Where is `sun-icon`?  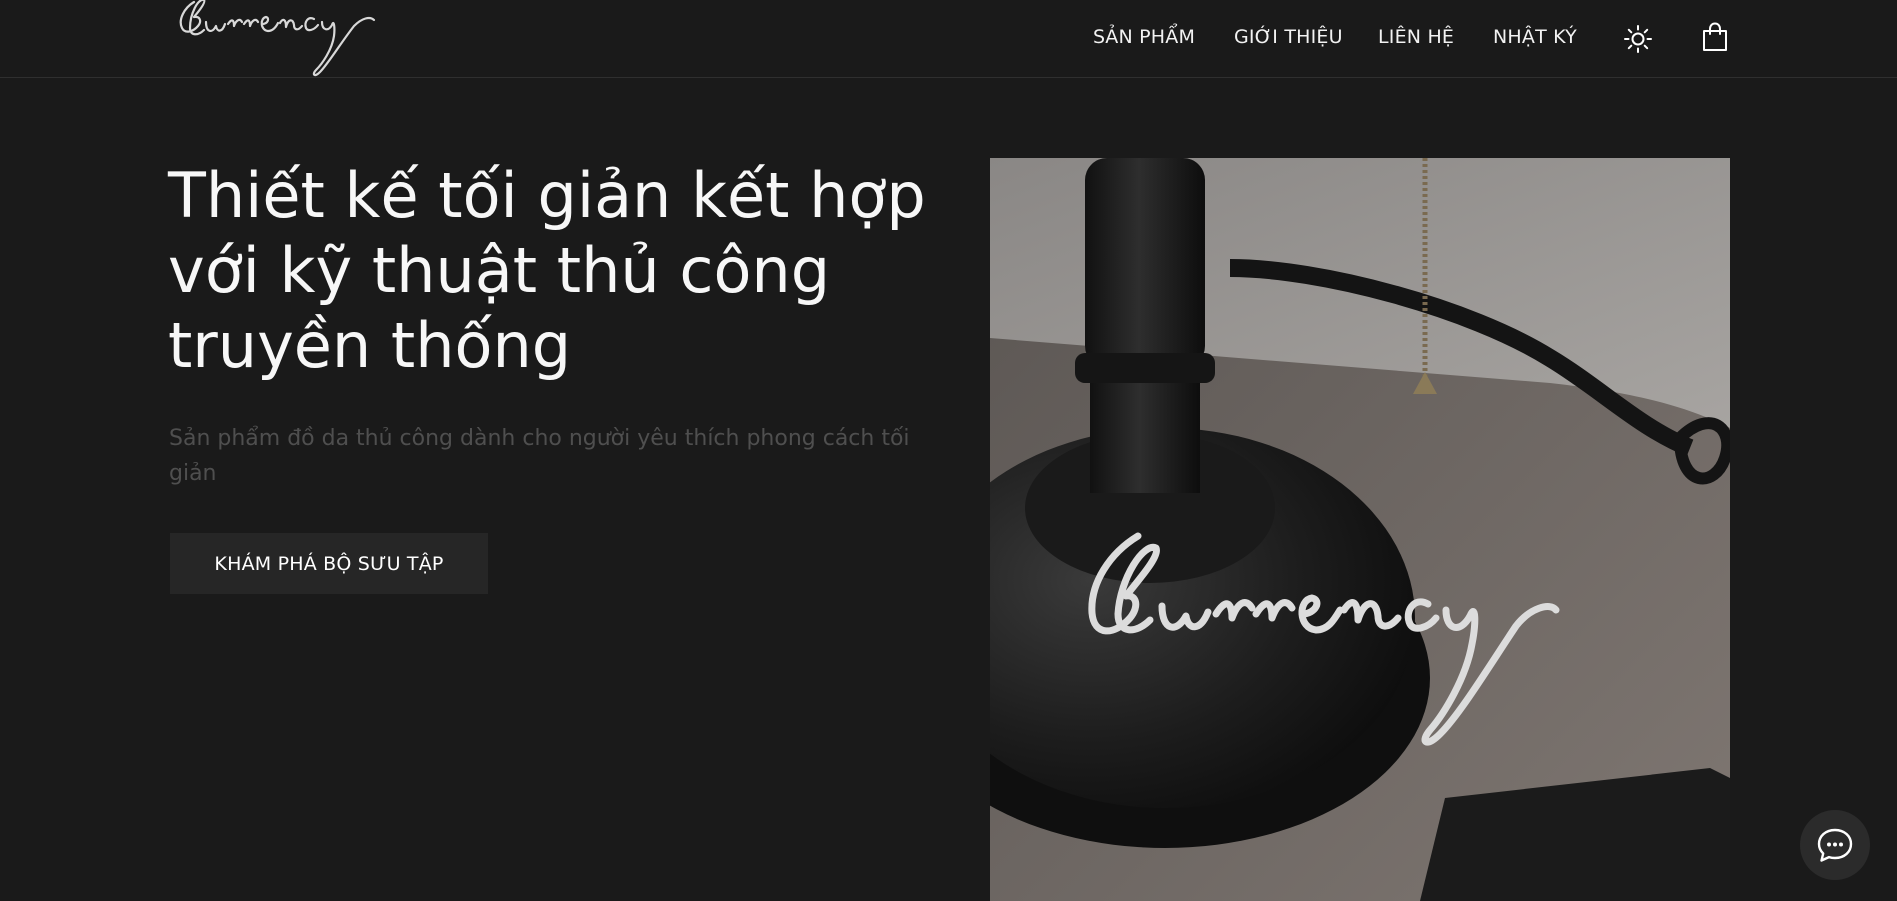
sun-icon is located at coordinates (1638, 39).